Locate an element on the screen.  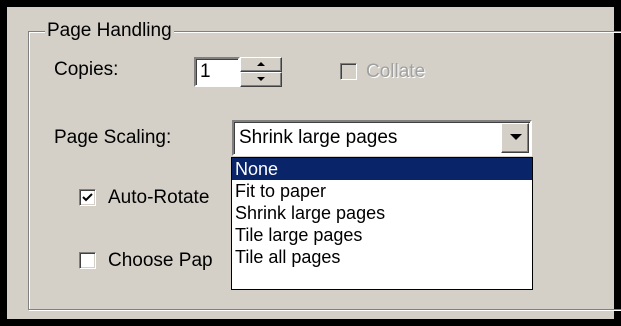
dropdown-button is located at coordinates (515, 138).